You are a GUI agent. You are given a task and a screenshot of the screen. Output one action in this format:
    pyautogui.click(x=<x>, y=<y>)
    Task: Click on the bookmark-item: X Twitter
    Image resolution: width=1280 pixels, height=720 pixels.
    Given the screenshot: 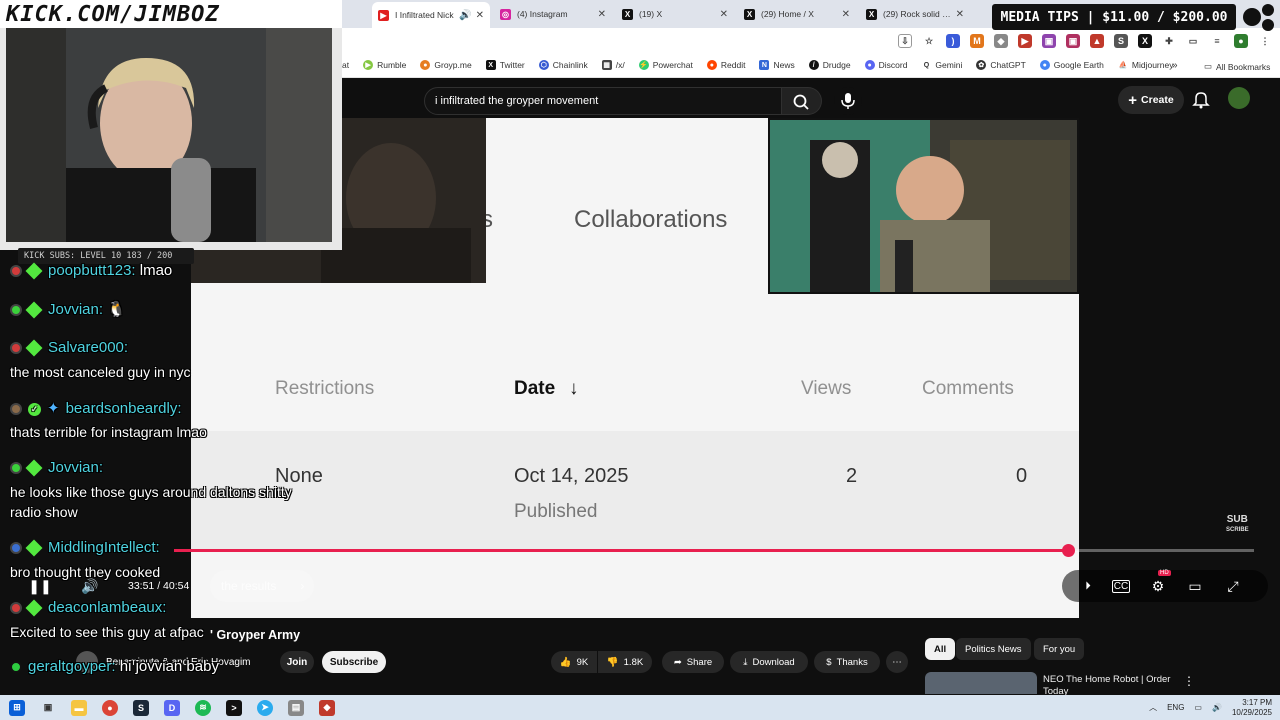 What is the action you would take?
    pyautogui.click(x=505, y=65)
    